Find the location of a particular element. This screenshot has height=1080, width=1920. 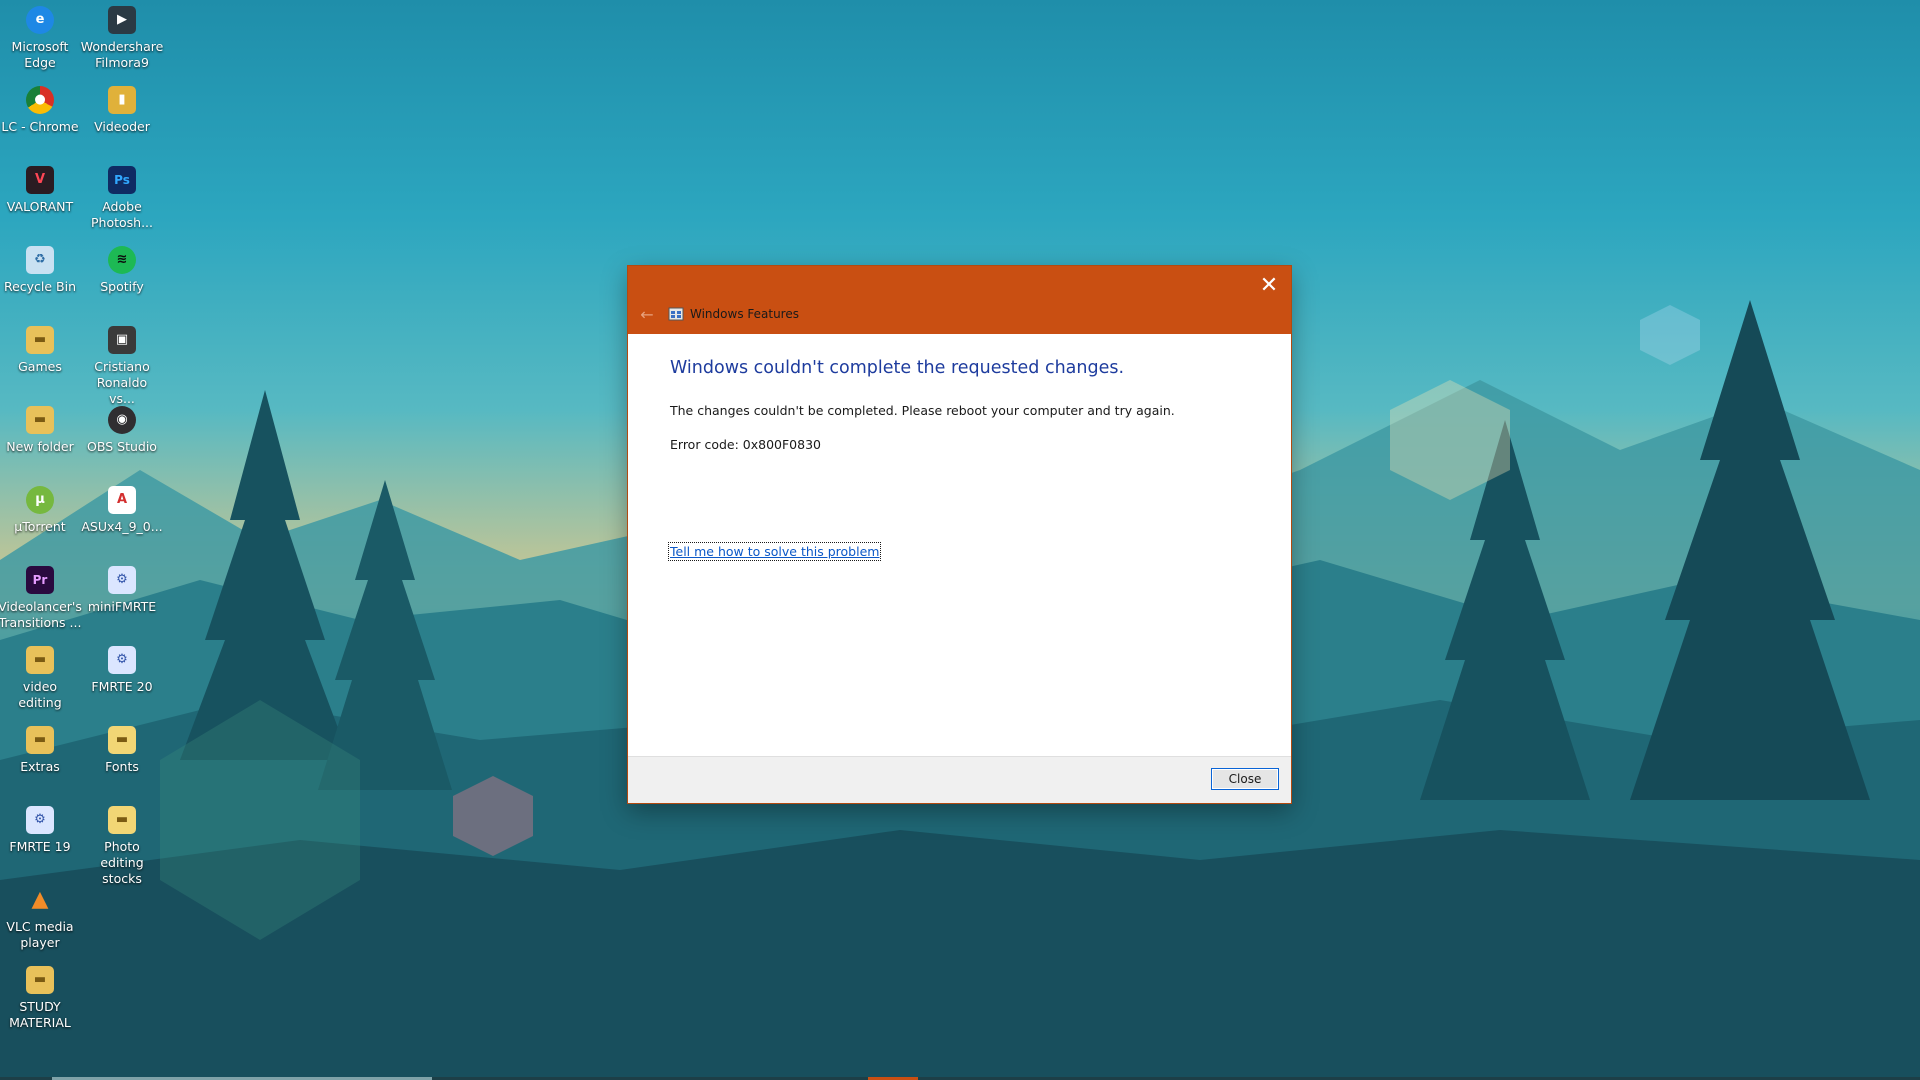

windows-features-icon is located at coordinates (676, 314).